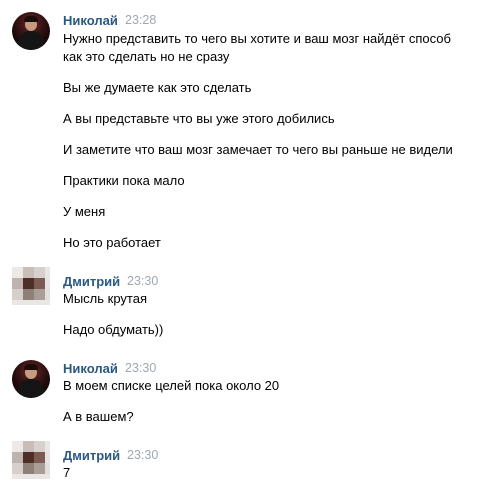 Image resolution: width=497 pixels, height=493 pixels. What do you see at coordinates (105, 298) in the screenshot?
I see `message-text: Мысль крутая` at bounding box center [105, 298].